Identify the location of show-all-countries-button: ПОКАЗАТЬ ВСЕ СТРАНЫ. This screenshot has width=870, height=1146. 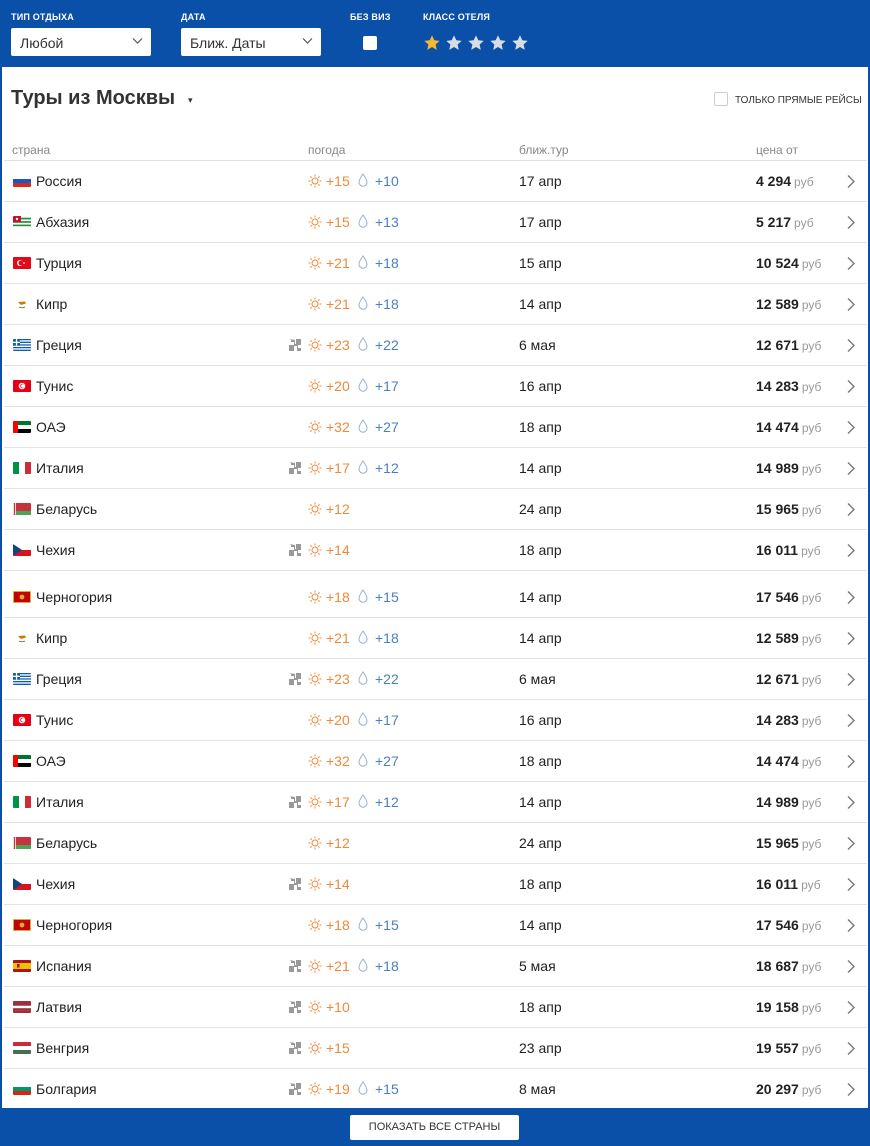
(434, 1127).